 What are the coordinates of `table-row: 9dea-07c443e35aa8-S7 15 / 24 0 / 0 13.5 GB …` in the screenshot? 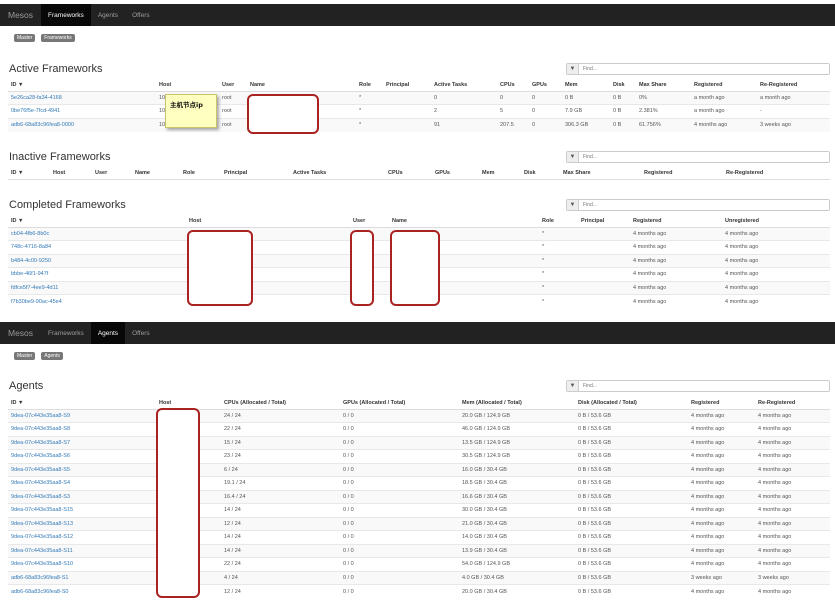 It's located at (419, 442).